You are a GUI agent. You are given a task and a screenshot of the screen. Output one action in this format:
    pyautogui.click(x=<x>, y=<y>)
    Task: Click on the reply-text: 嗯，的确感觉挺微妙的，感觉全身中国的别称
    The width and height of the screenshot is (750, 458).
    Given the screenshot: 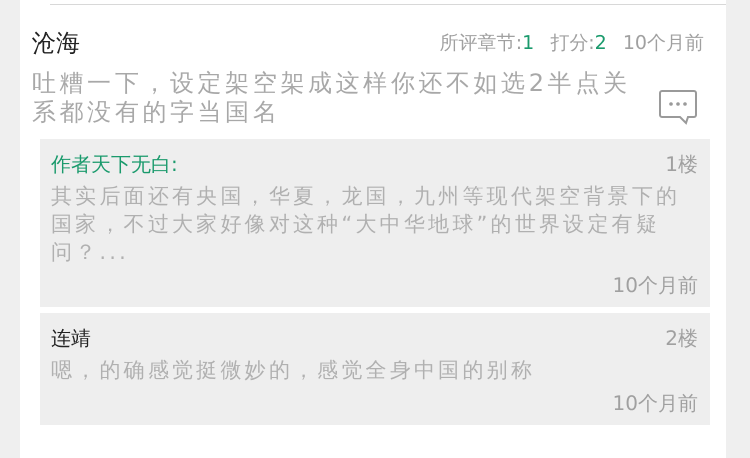 What is the action you would take?
    pyautogui.click(x=293, y=370)
    